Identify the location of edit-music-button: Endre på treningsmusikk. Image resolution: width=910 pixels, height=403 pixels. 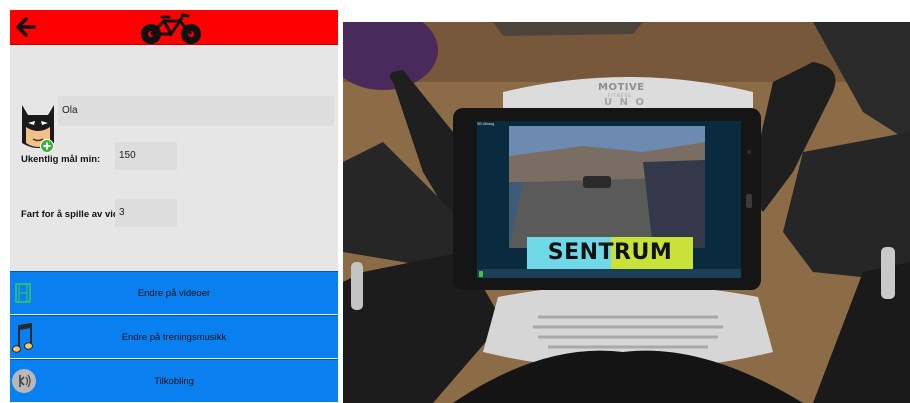
(174, 336).